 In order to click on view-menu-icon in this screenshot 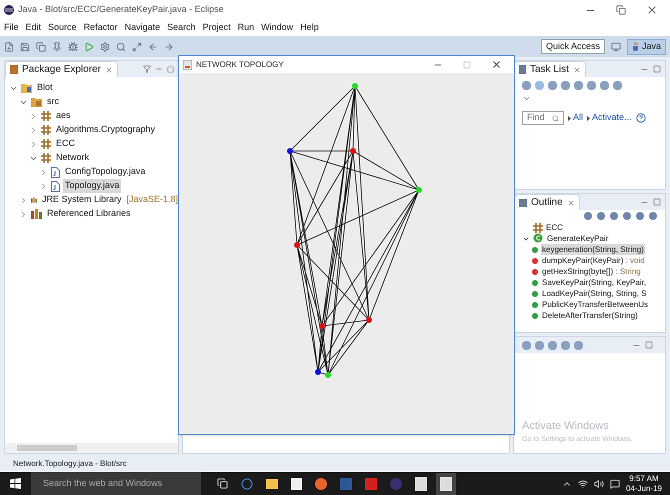, I will do `click(526, 98)`.